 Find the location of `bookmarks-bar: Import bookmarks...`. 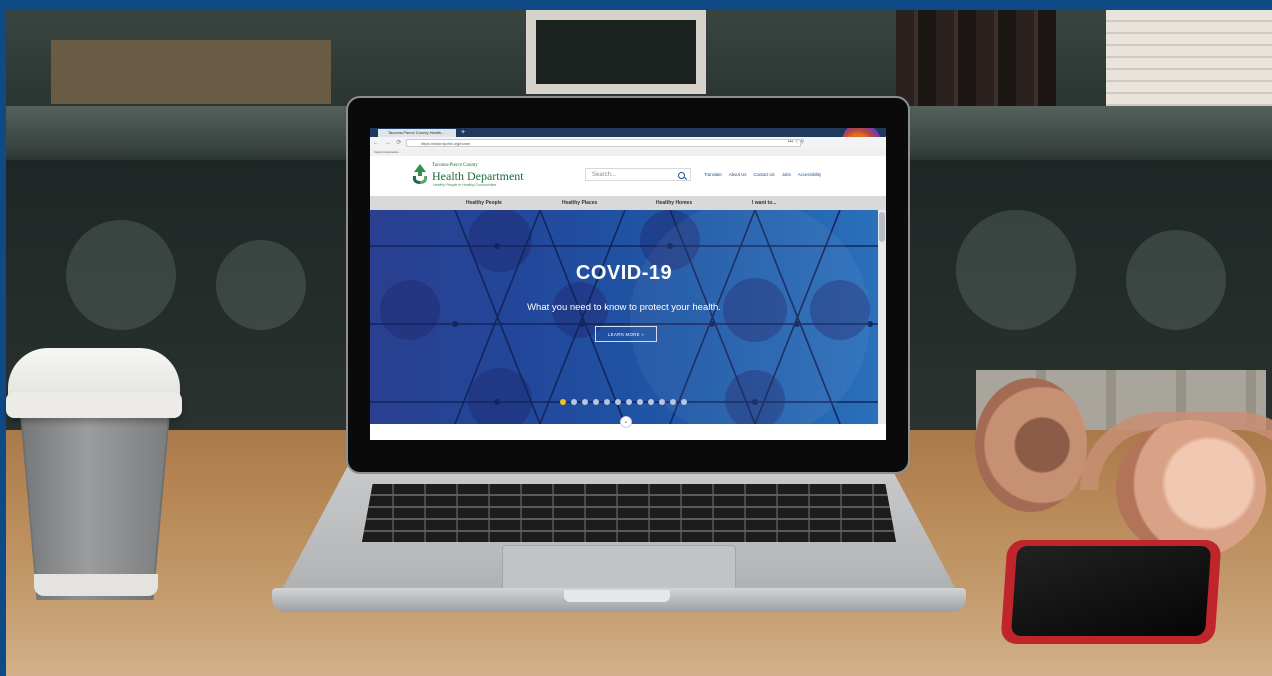

bookmarks-bar: Import bookmarks... is located at coordinates (628, 152).